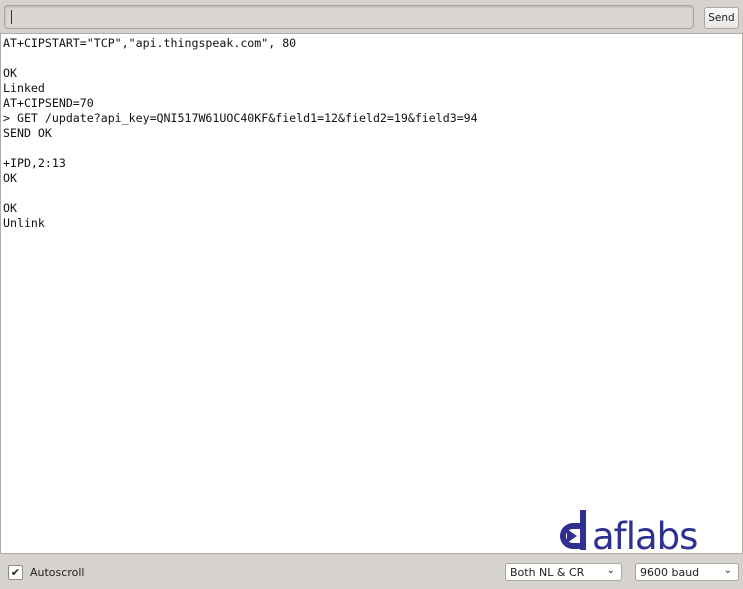 Image resolution: width=743 pixels, height=589 pixels. I want to click on output-line: Linked, so click(24, 88).